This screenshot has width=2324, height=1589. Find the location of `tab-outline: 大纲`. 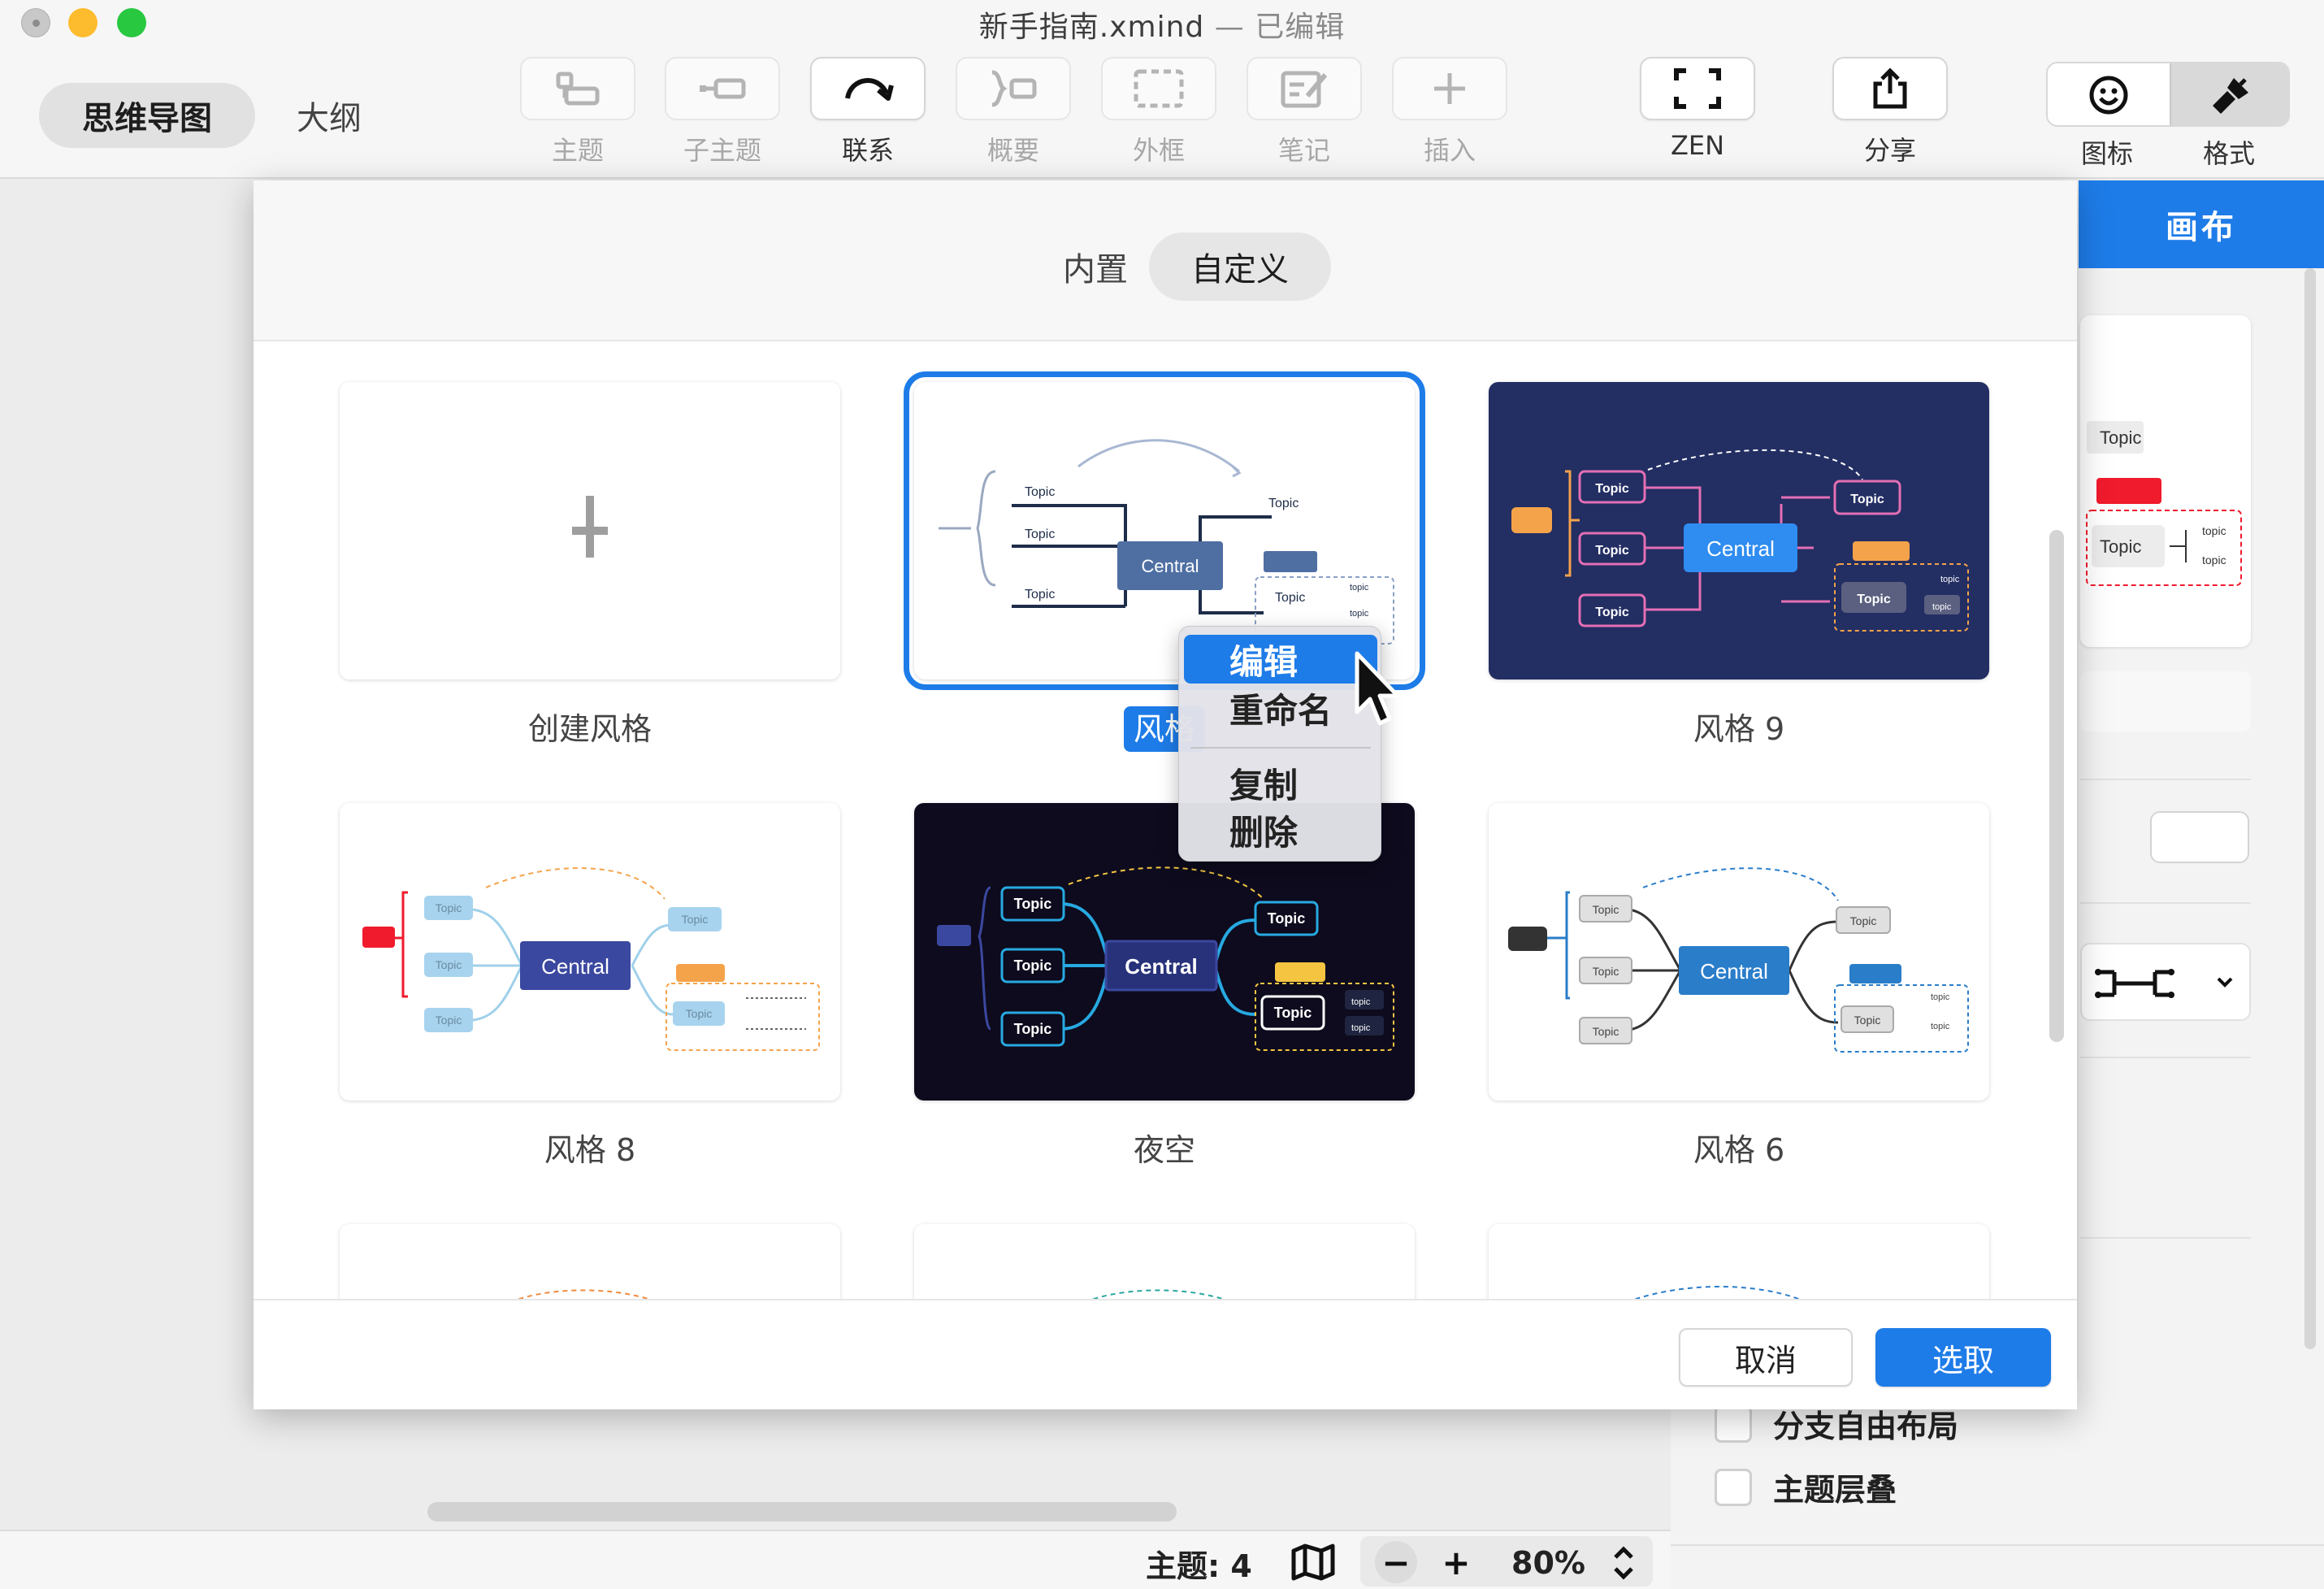

tab-outline: 大纲 is located at coordinates (329, 116).